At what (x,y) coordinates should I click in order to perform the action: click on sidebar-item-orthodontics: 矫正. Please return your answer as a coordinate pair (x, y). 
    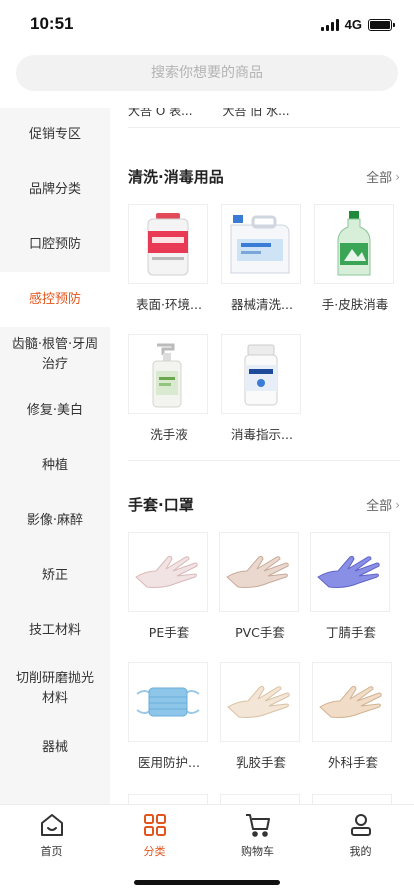
    Looking at the image, I should click on (55, 575).